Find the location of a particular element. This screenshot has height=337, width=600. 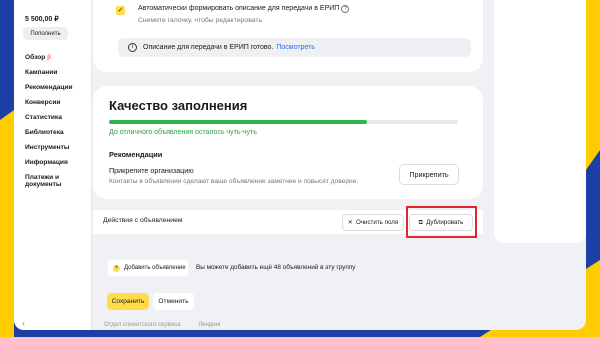

sidebar-item-information: Информация is located at coordinates (53, 163).